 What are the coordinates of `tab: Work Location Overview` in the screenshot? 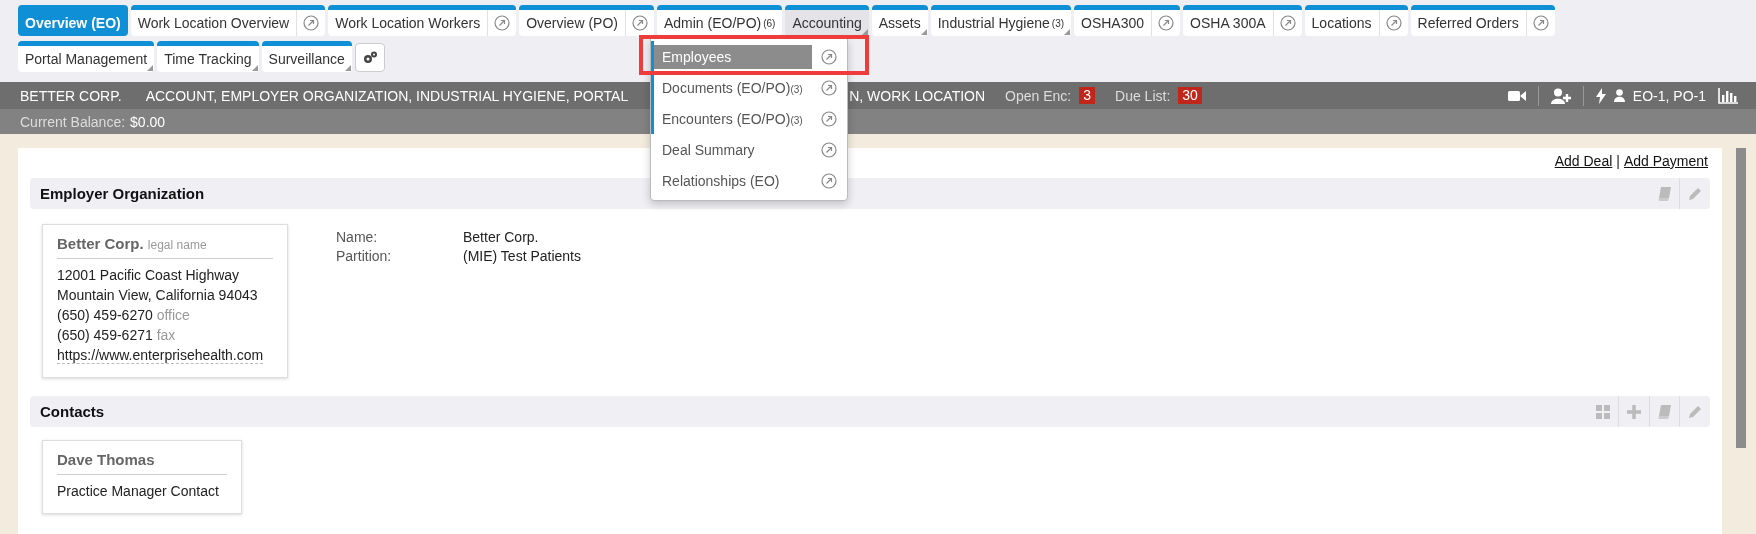 It's located at (228, 20).